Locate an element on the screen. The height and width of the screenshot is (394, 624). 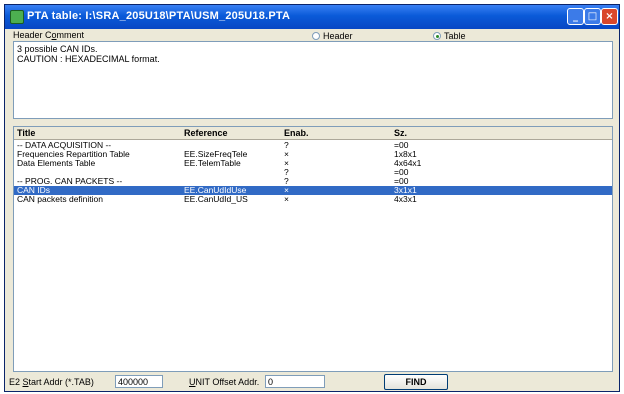
table-header: Title Reference Enab. Sz. is located at coordinates (313, 133).